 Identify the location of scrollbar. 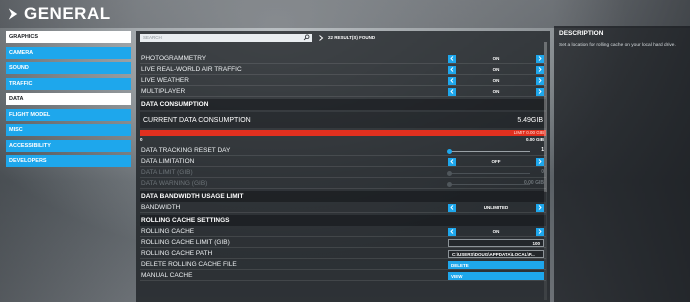
(545, 171).